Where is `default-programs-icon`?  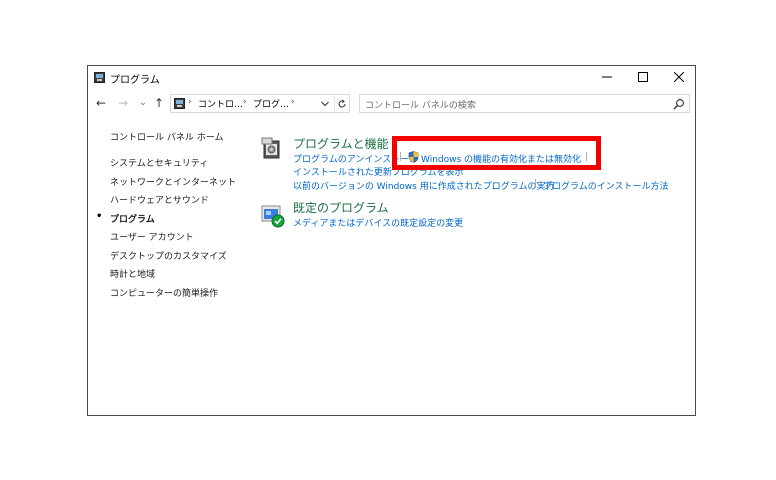
default-programs-icon is located at coordinates (273, 216).